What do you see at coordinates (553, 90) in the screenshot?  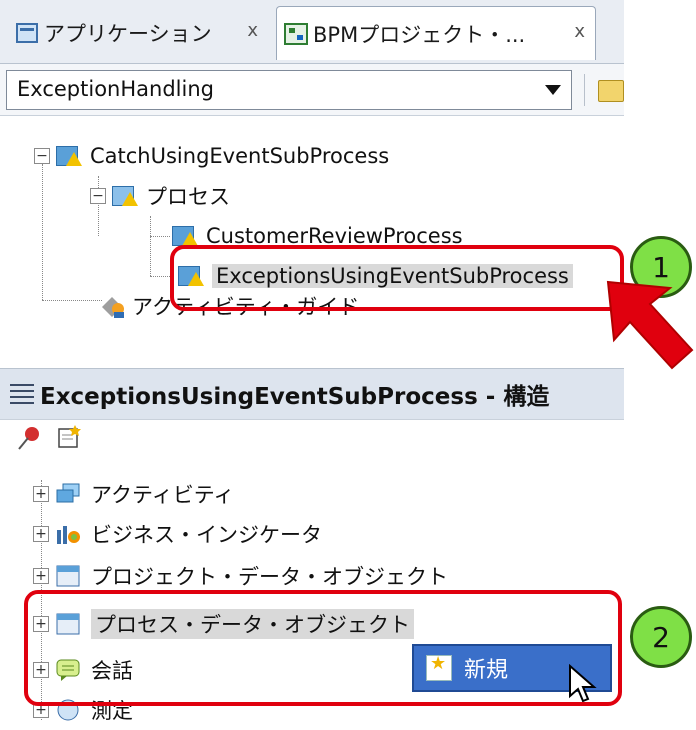 I see `chevron-down-icon` at bounding box center [553, 90].